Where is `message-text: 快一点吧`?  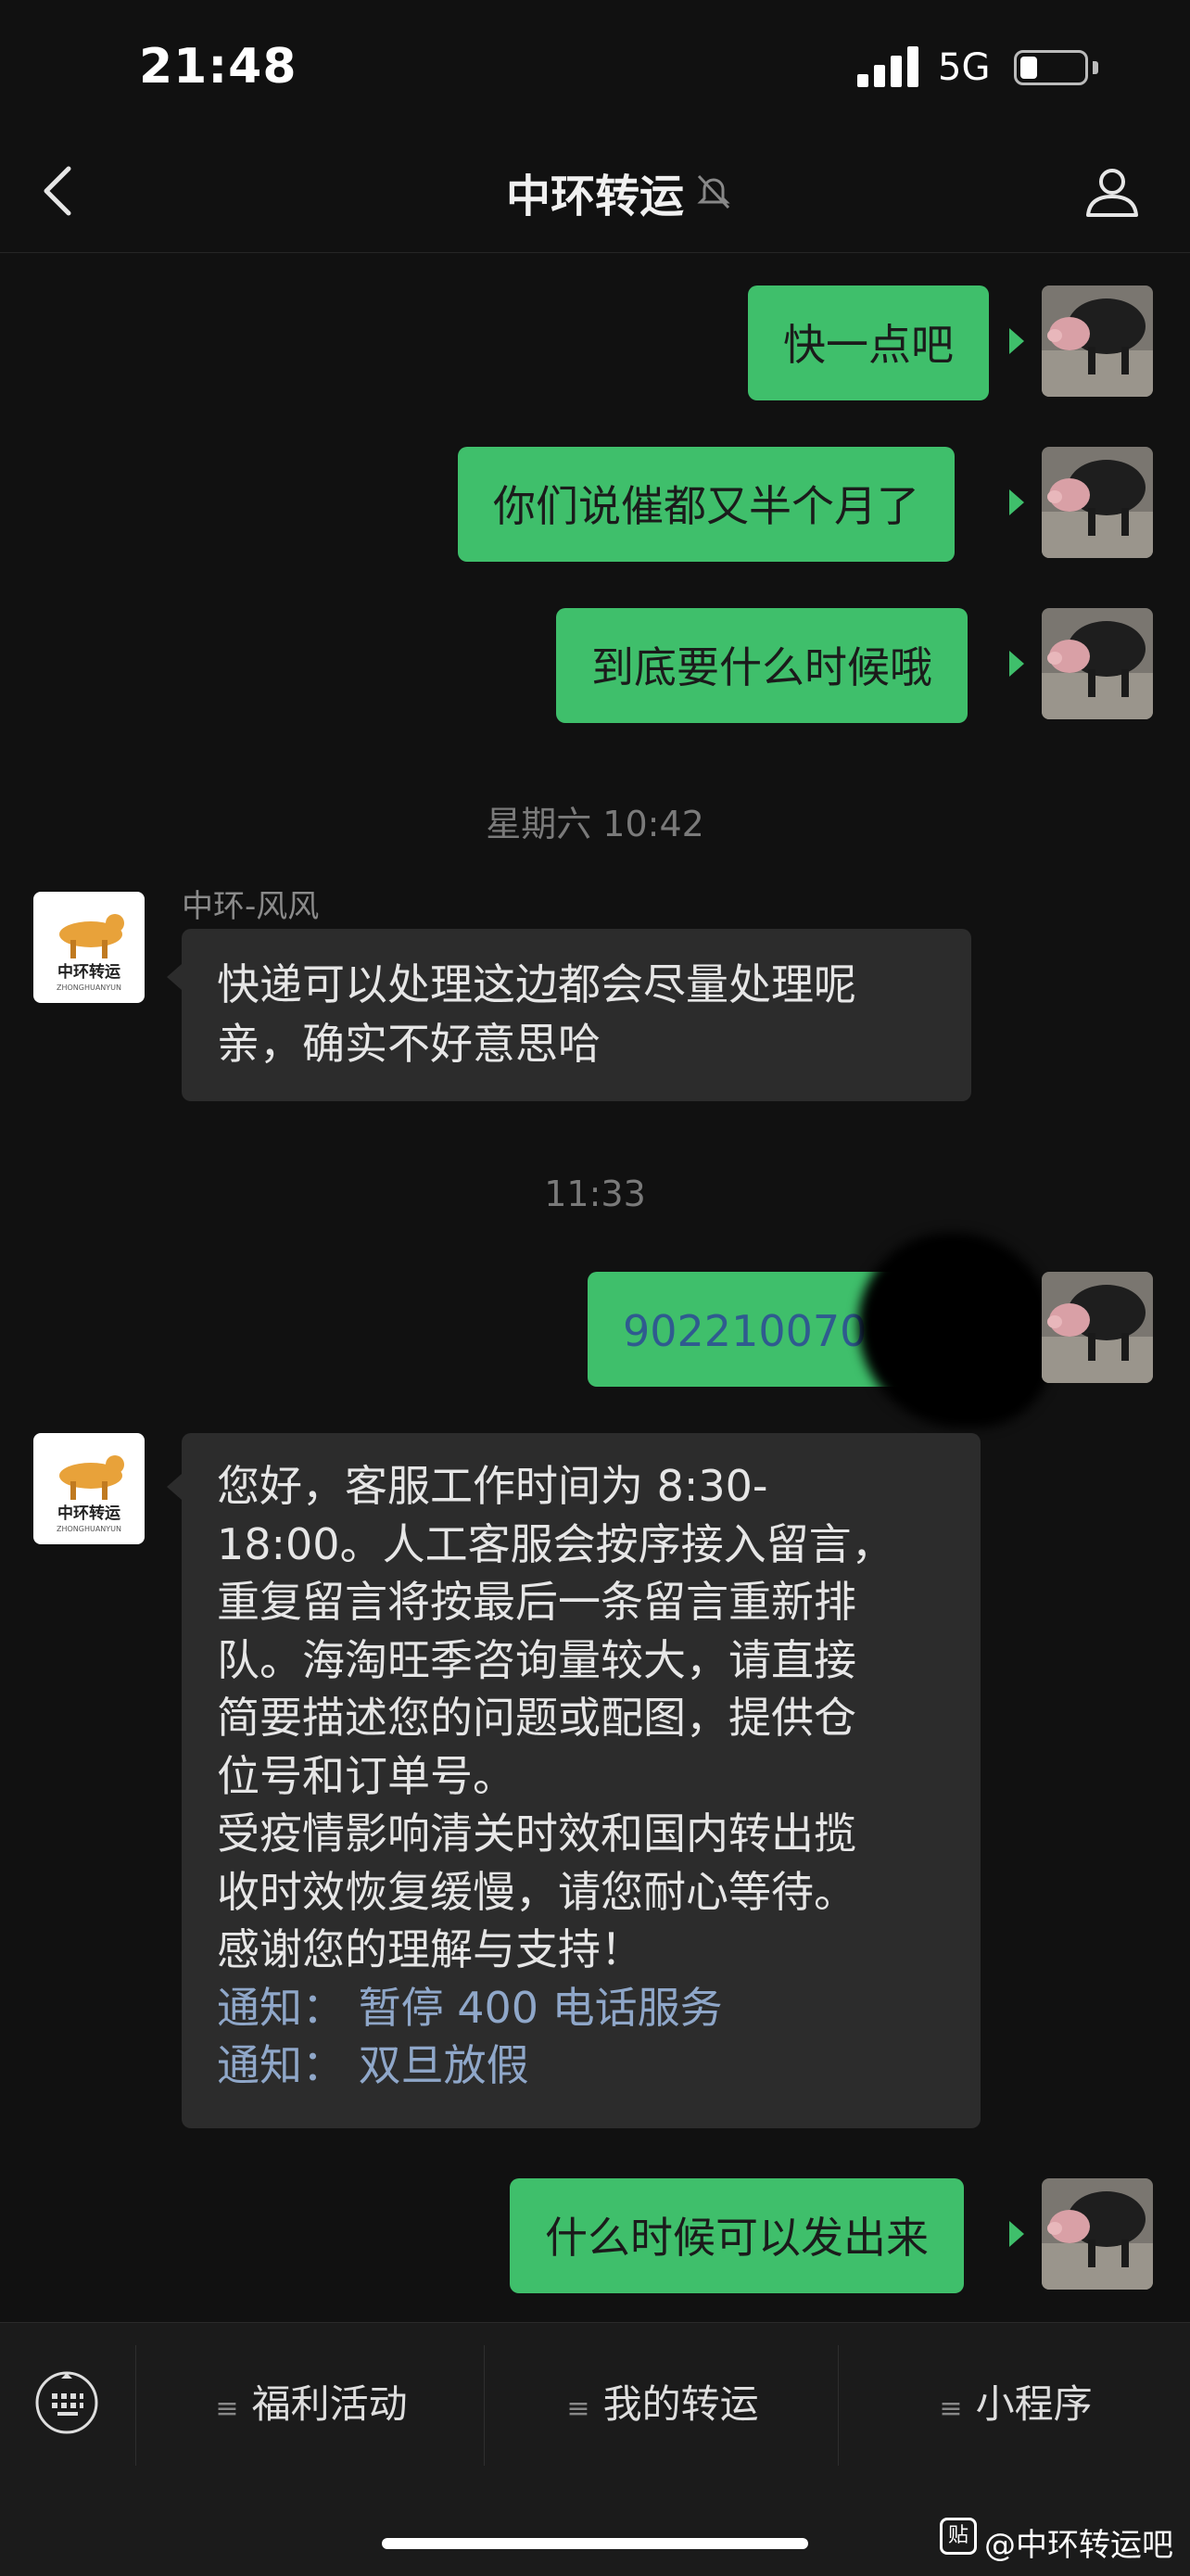 message-text: 快一点吧 is located at coordinates (868, 345).